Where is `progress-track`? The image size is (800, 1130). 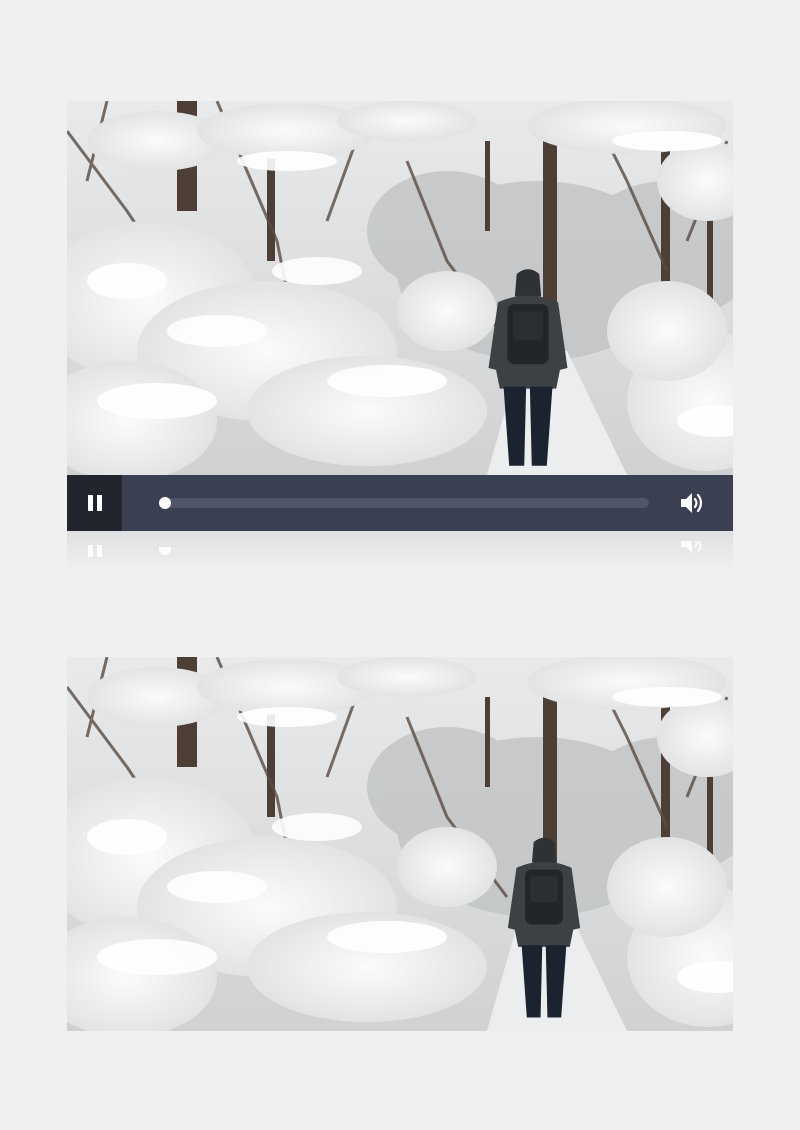 progress-track is located at coordinates (404, 503).